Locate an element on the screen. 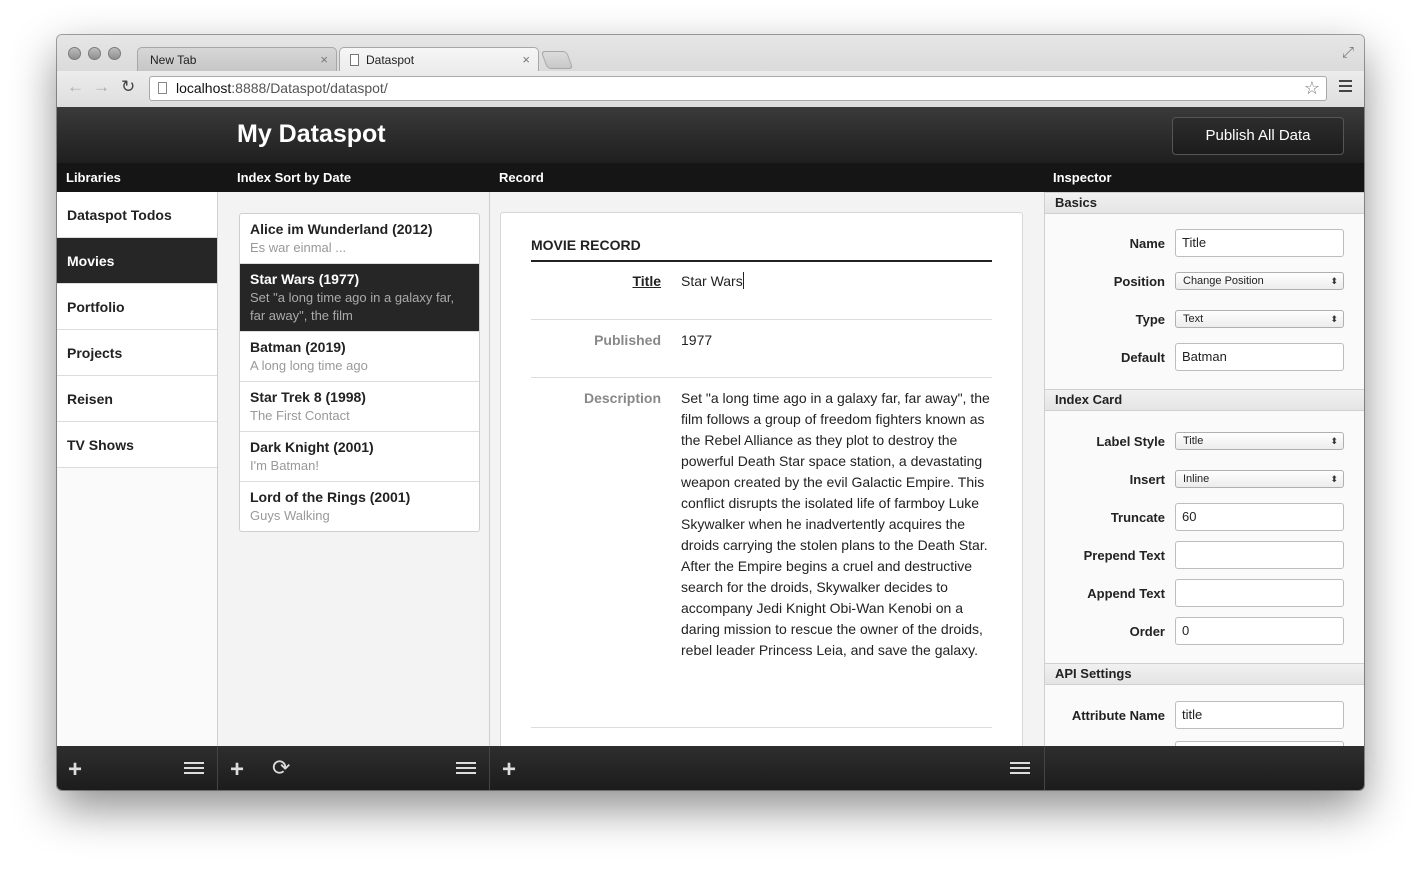 This screenshot has height=869, width=1421. name-field: Title is located at coordinates (1259, 243).